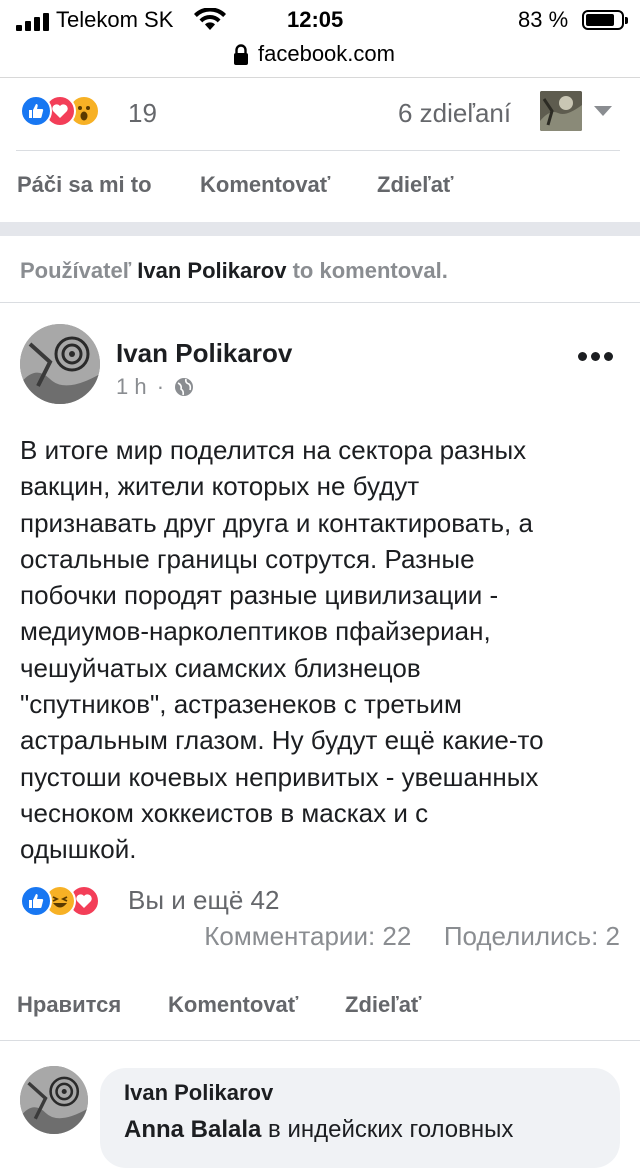 The image size is (640, 1168). What do you see at coordinates (220, 667) in the screenshot?
I see `post-line: чешуйчатых сиамских близнецов` at bounding box center [220, 667].